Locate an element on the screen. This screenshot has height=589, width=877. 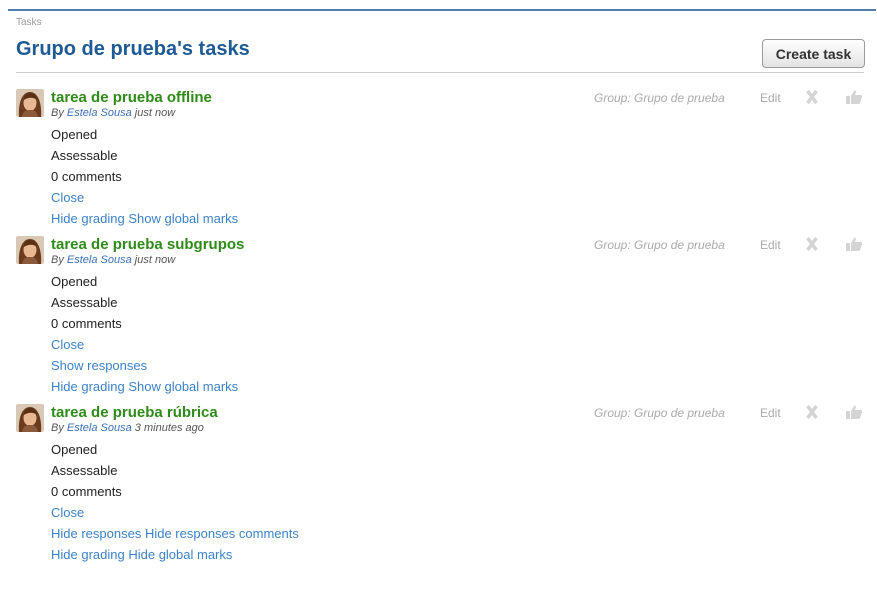
grading-links: Hide grading Hide global marks is located at coordinates (141, 555).